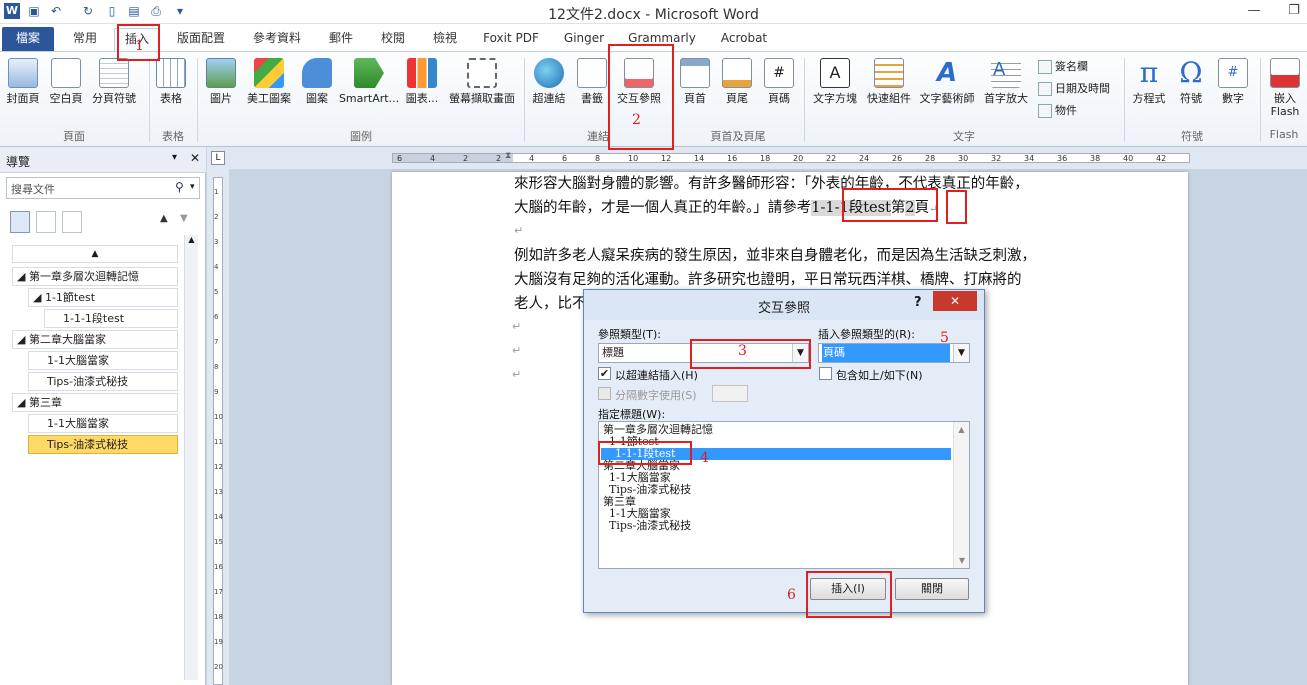 This screenshot has width=1307, height=685. I want to click on search-options-icon: ▾, so click(192, 187).